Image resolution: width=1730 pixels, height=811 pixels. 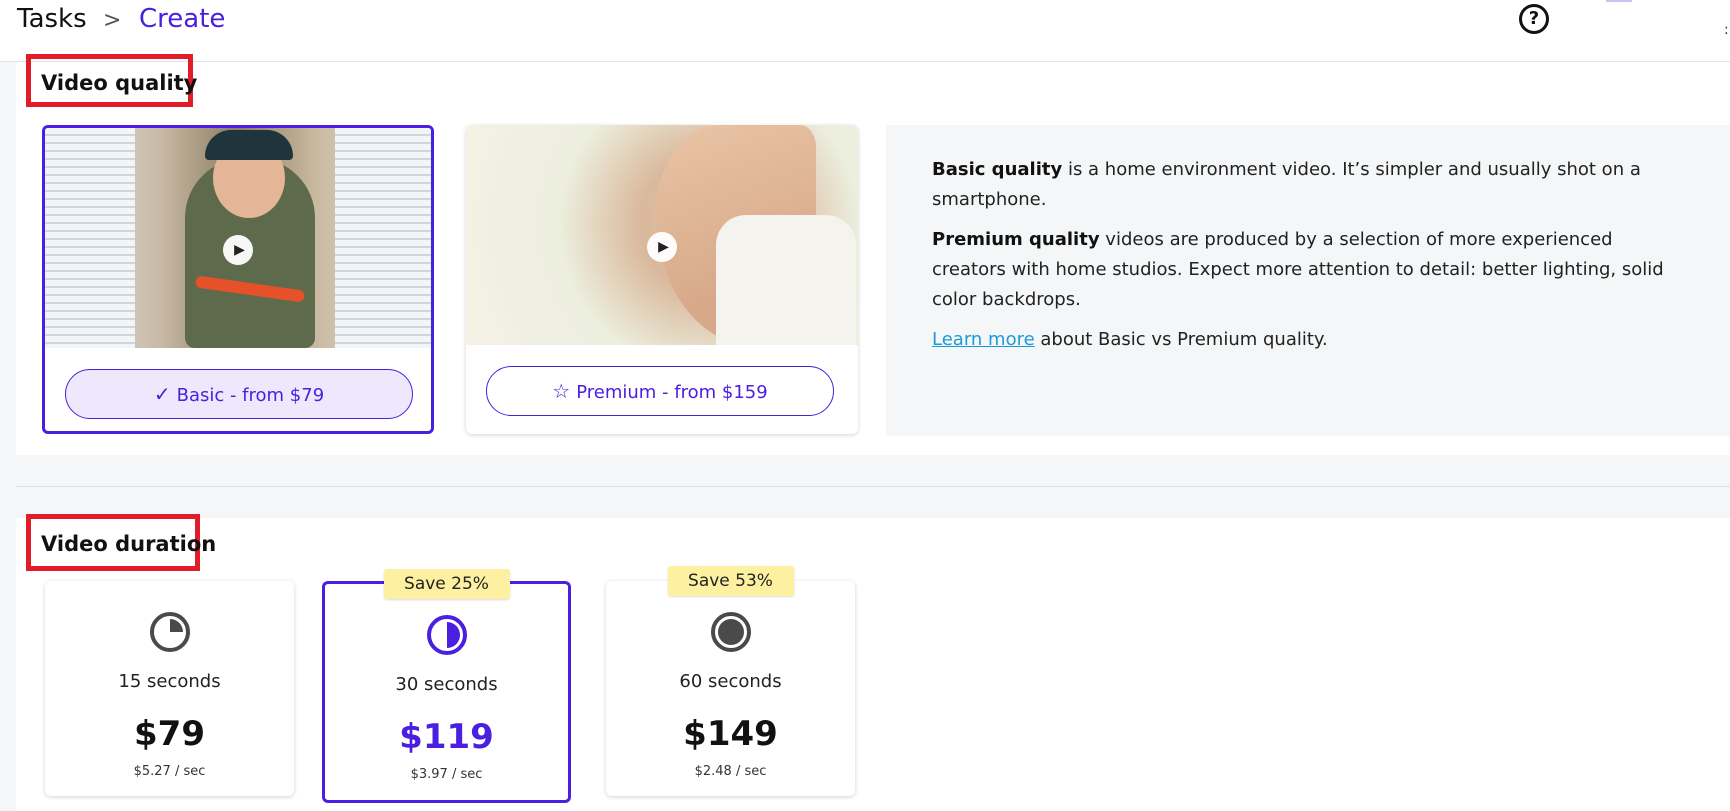 What do you see at coordinates (865, 31) in the screenshot?
I see `top-bar: Tasks > Create ? :` at bounding box center [865, 31].